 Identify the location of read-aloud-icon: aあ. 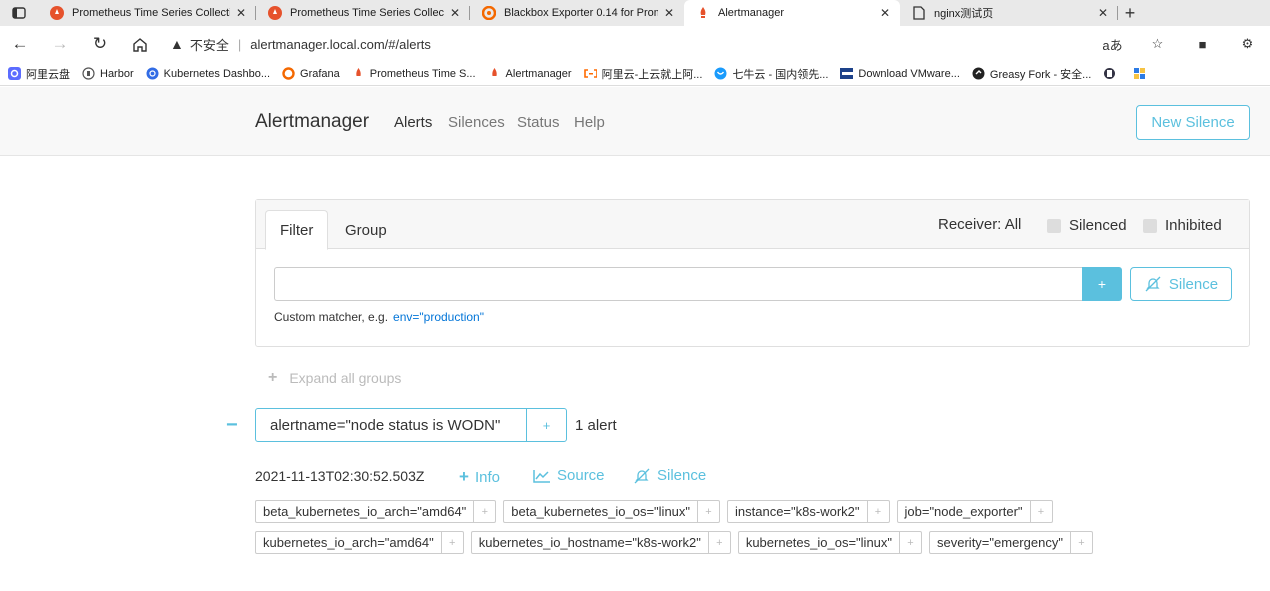
(1112, 44).